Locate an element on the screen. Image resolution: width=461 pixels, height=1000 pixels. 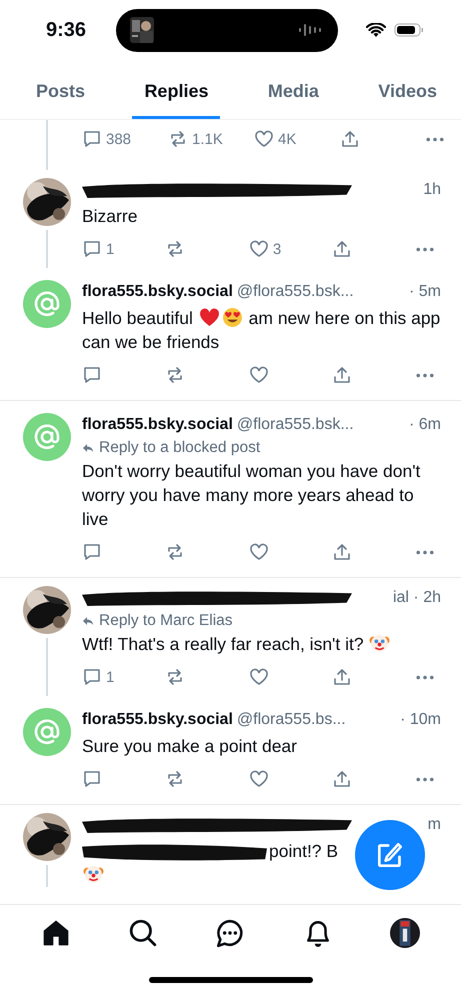
profile-tab: Media is located at coordinates (293, 89).